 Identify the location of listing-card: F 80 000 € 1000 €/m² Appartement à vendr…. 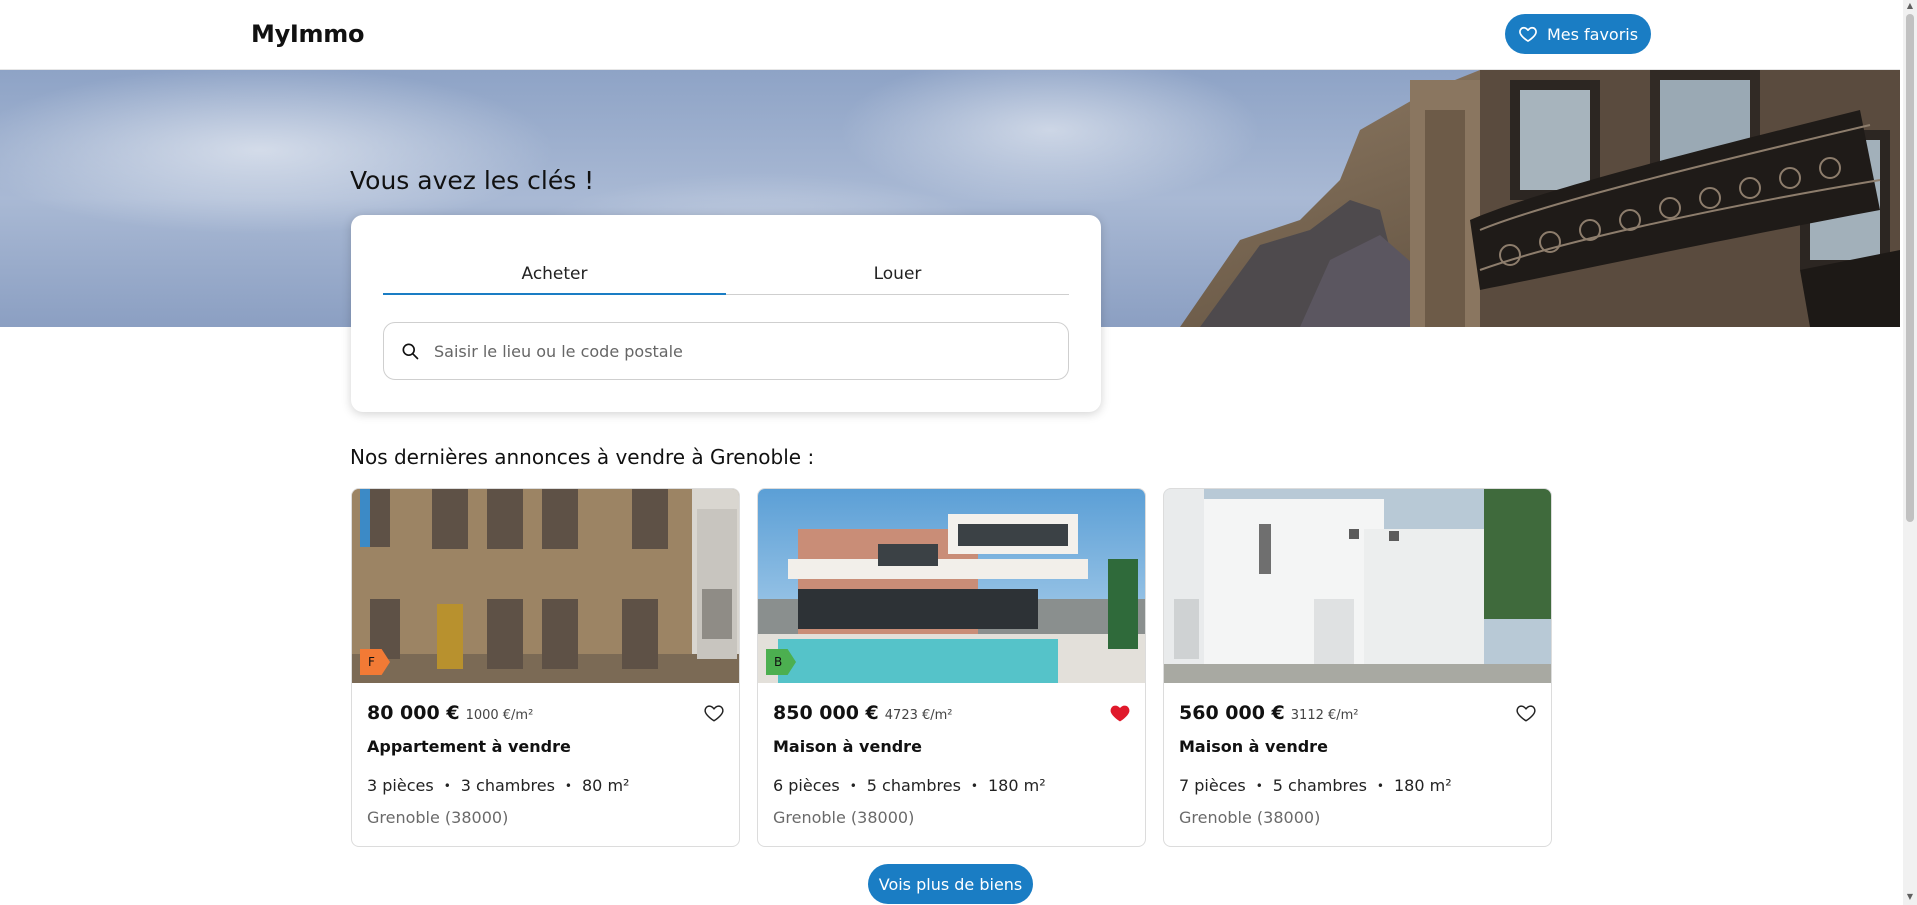
(545, 667).